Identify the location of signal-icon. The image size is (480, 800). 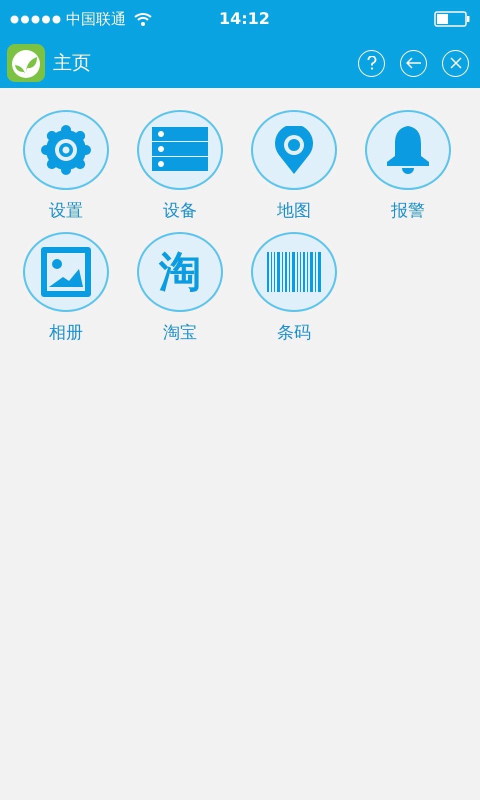
(36, 19).